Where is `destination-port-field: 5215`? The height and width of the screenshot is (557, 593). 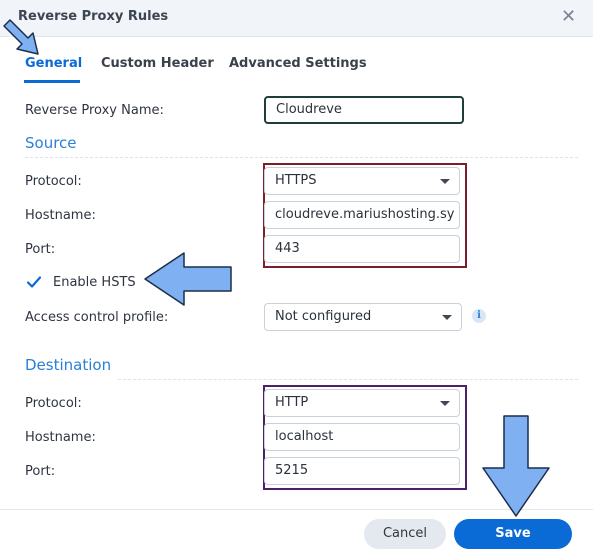
destination-port-field: 5215 is located at coordinates (362, 471).